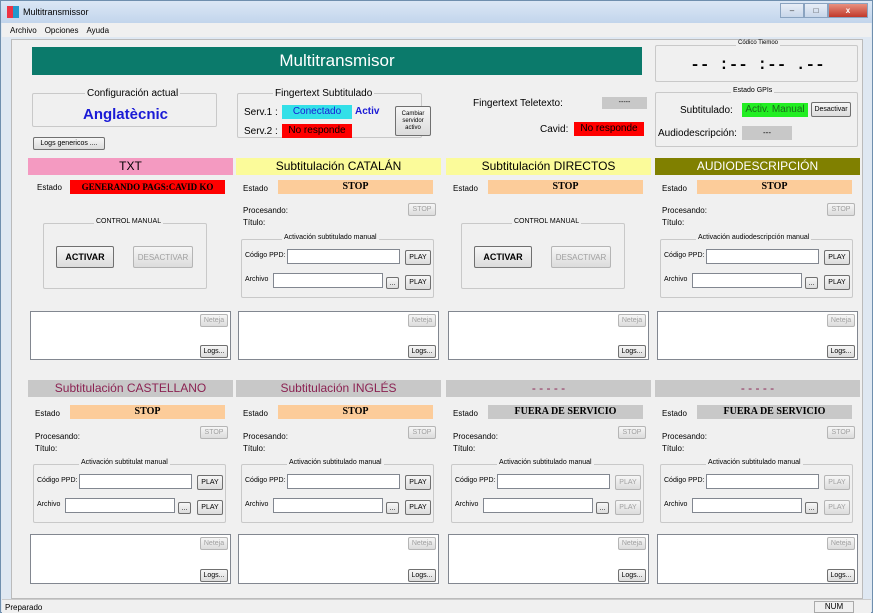  Describe the element at coordinates (62, 30) in the screenshot. I see `menu-opciones: Opciones` at that location.